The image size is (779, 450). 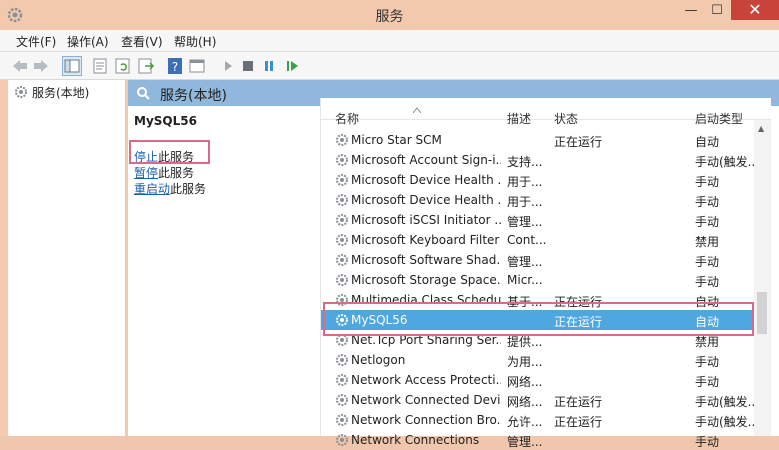 I want to click on forward-arrow-icon, so click(x=41, y=66).